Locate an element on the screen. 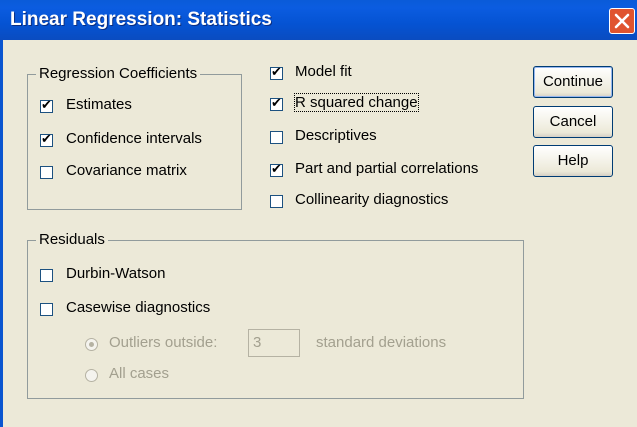 The width and height of the screenshot is (637, 427). casewise-diagnostics-label: Casewise diagnostics is located at coordinates (138, 307).